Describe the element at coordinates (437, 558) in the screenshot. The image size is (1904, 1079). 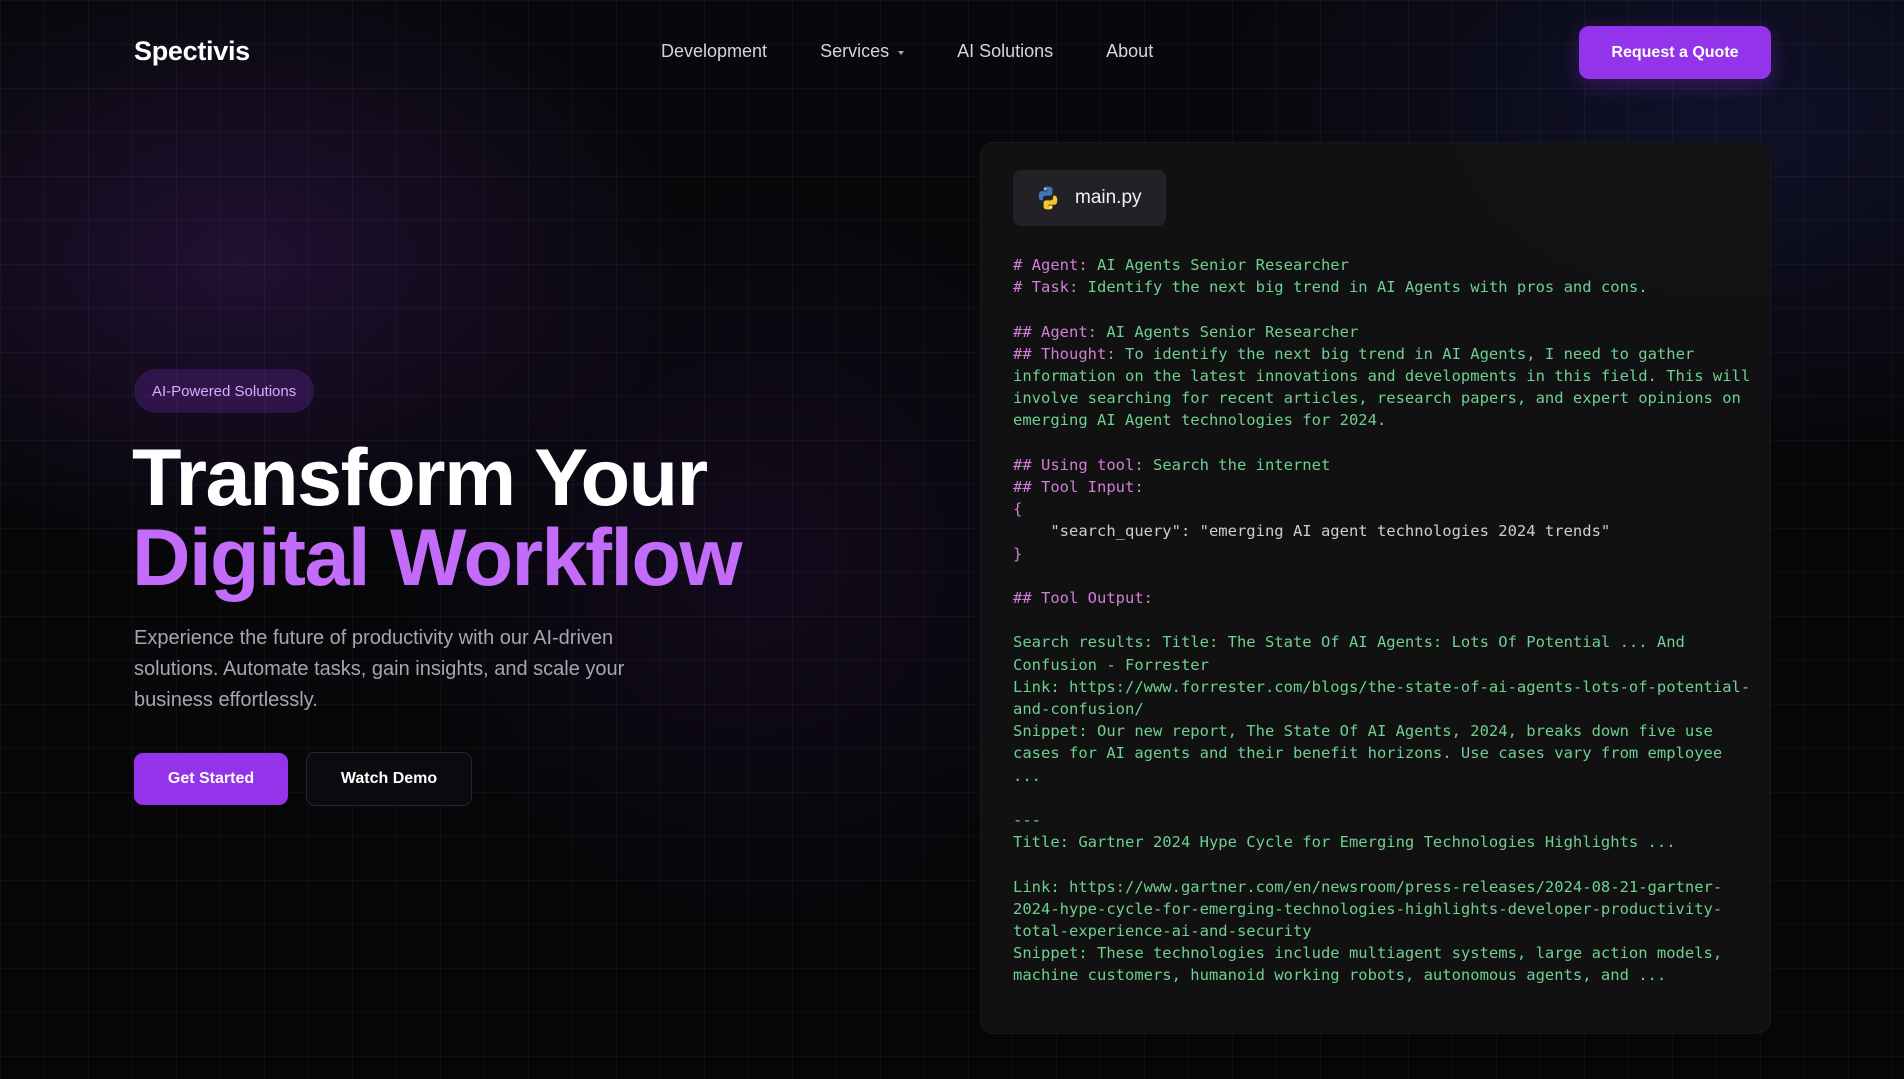
I see `hero-title-line2: Digital Workflow` at that location.